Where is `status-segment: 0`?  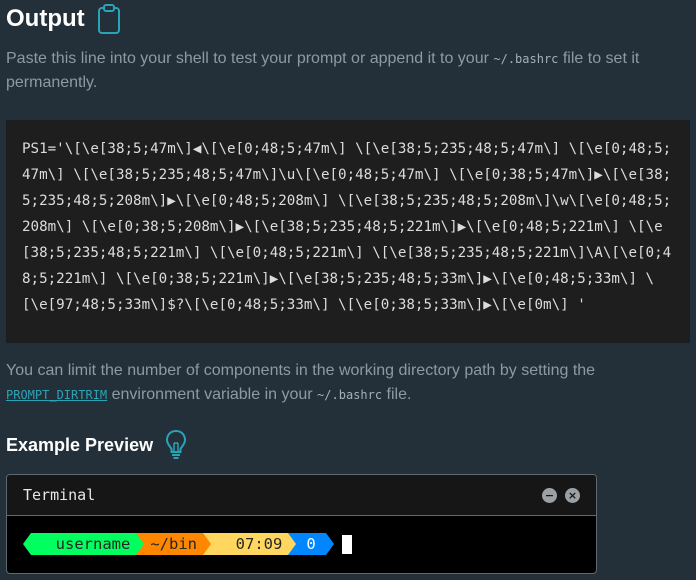
status-segment: 0 is located at coordinates (311, 544).